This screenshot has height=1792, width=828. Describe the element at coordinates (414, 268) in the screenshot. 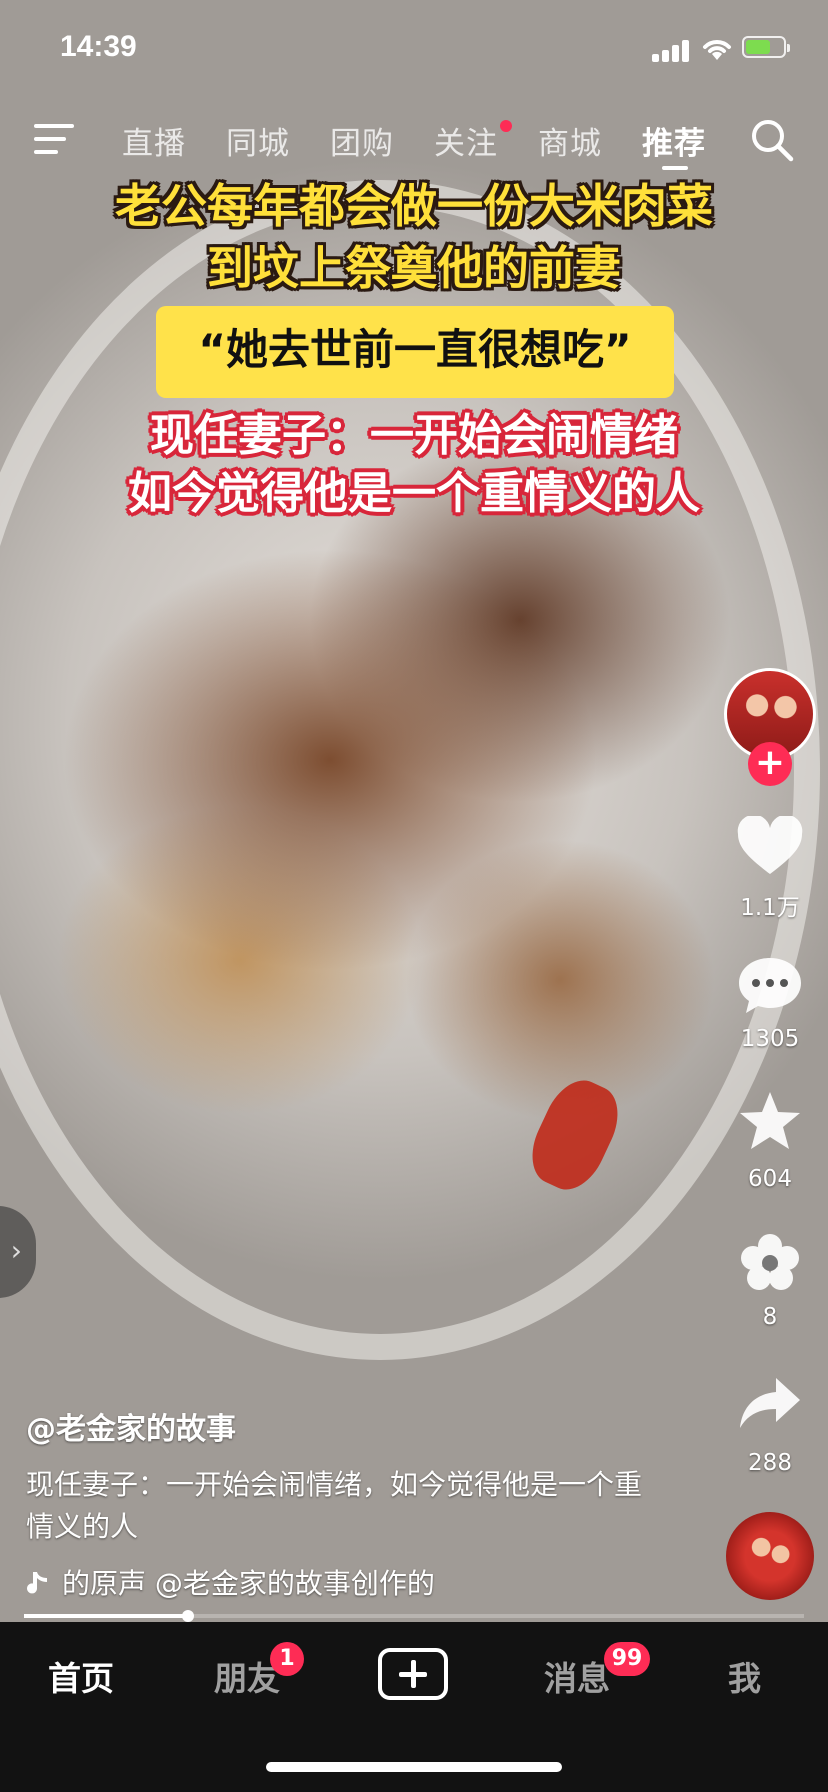

I see `video-caption-line2: 到坟上祭奠他的前妻` at that location.